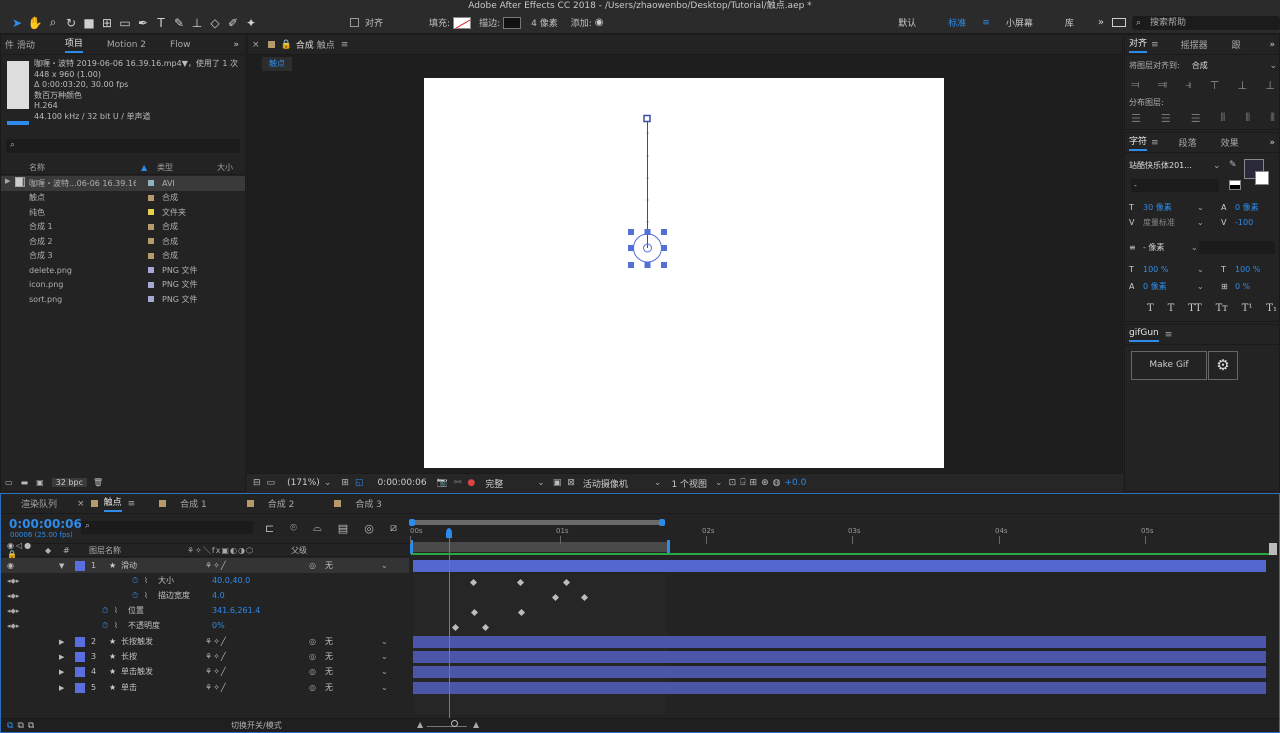 The height and width of the screenshot is (733, 1280). What do you see at coordinates (449, 725) in the screenshot?
I see `zoom-slider: ▲ ▲` at bounding box center [449, 725].